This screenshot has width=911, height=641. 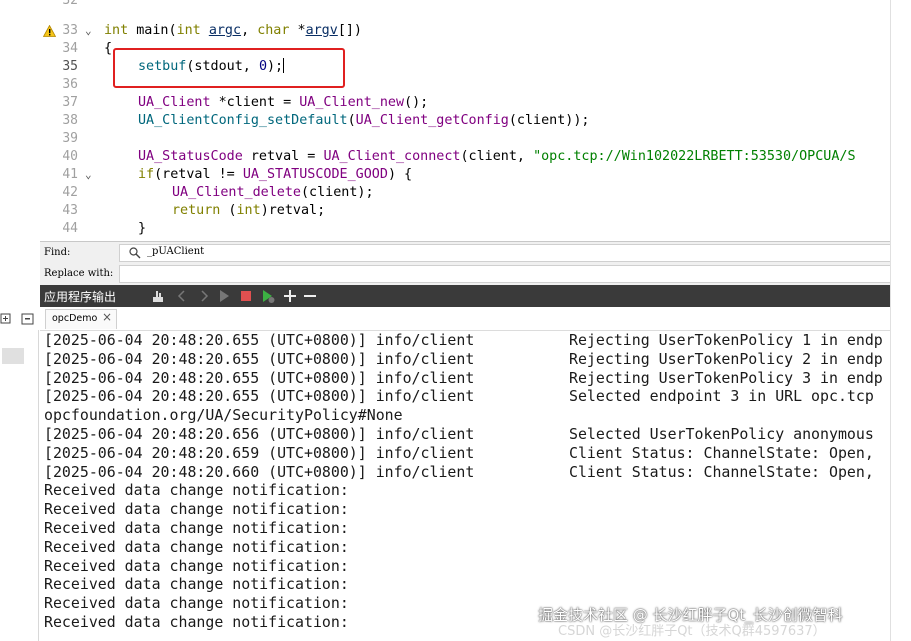 What do you see at coordinates (268, 296) in the screenshot?
I see `debug-run-icon` at bounding box center [268, 296].